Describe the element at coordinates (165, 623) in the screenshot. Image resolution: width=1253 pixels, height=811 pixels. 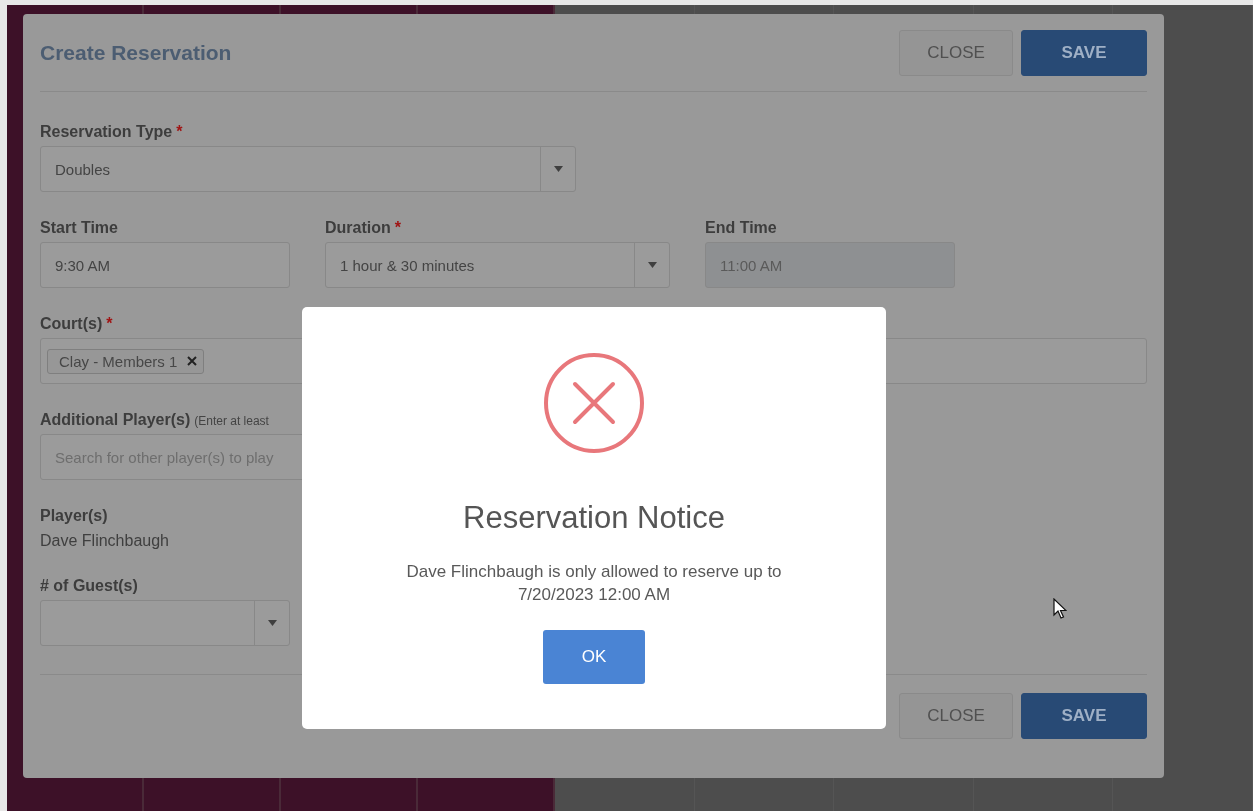
I see `dropdown-field` at that location.